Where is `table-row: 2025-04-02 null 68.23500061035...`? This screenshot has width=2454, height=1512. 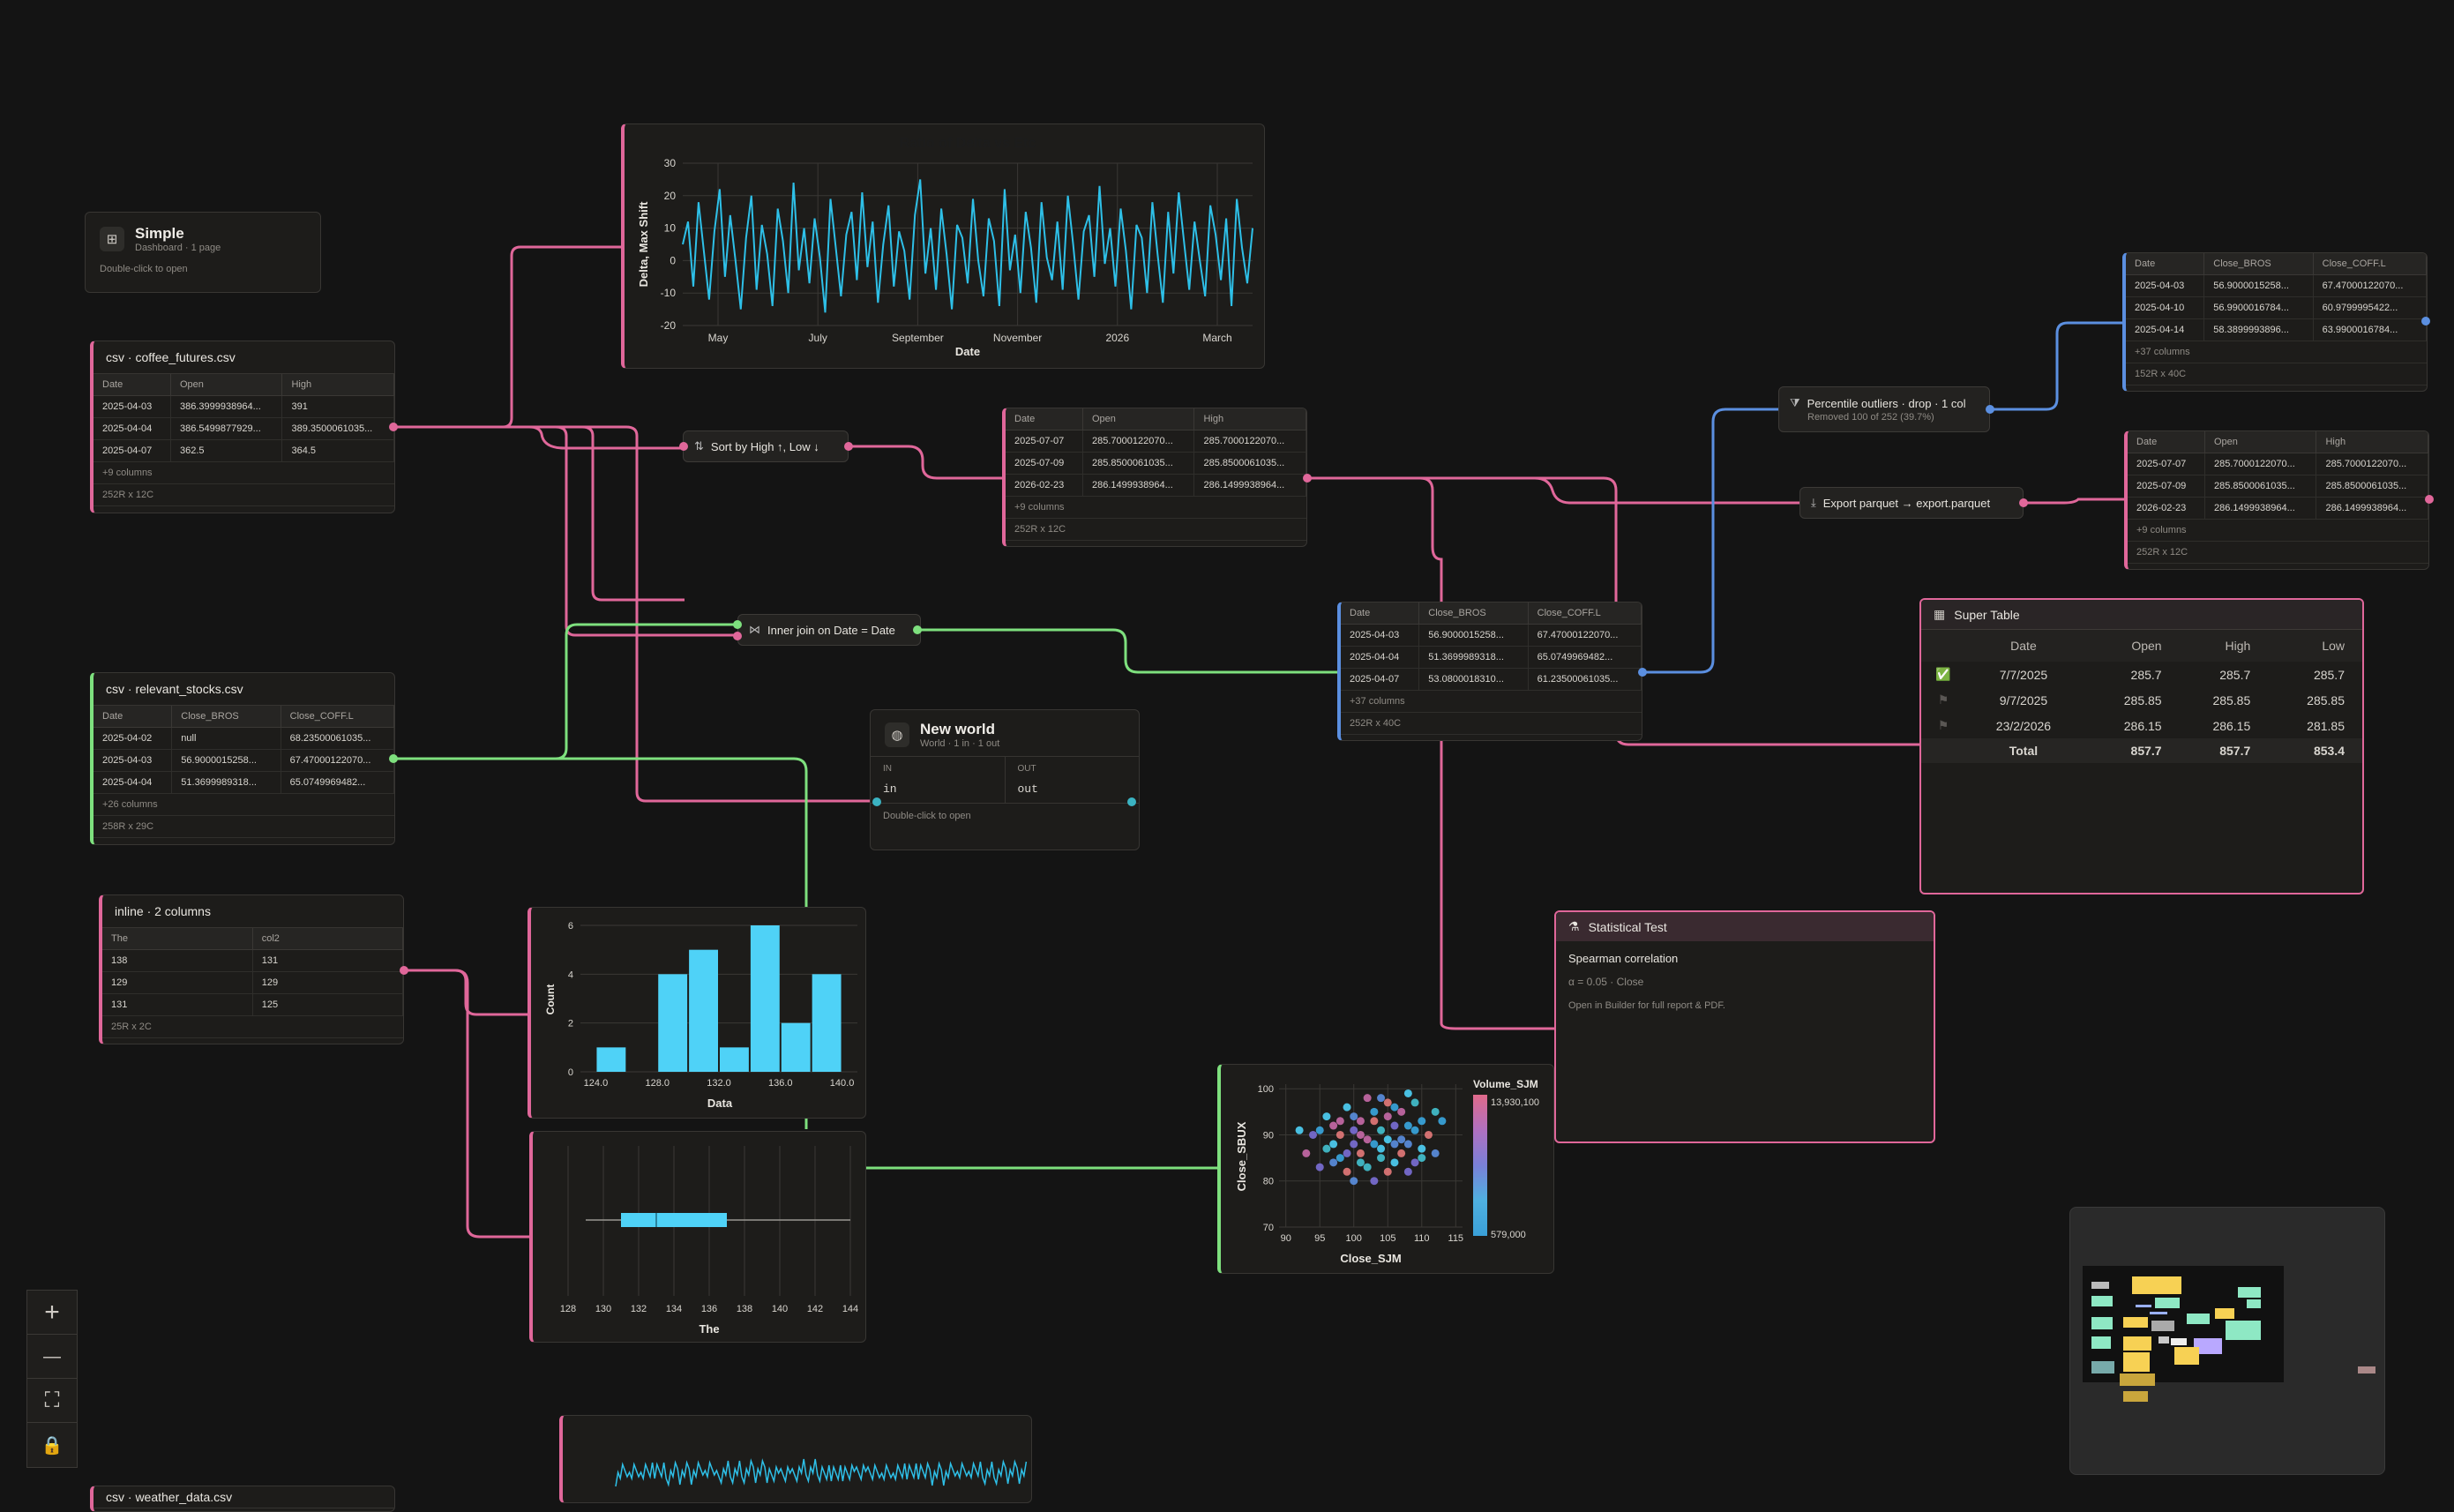 table-row: 2025-04-02 null 68.23500061035... is located at coordinates (244, 738).